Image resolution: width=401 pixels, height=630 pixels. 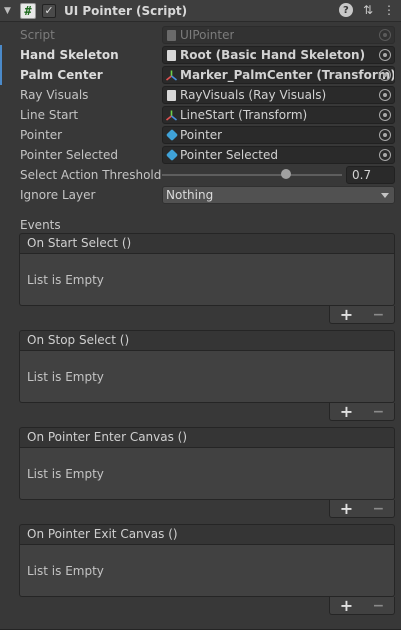 I want to click on ignore-layer-dropdown: Nothing, so click(x=278, y=195).